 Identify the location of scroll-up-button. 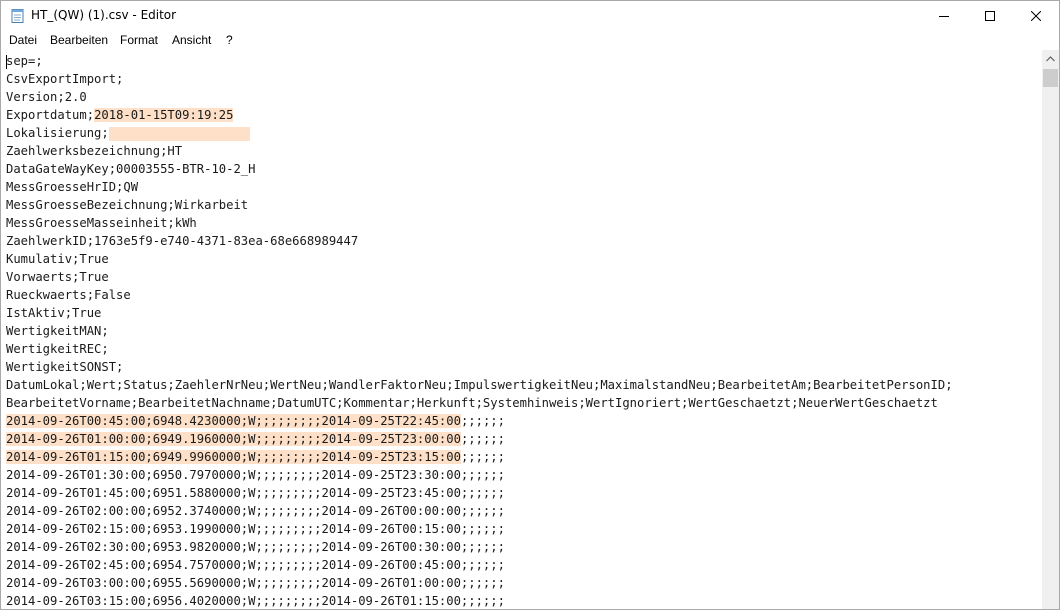
(1050, 58).